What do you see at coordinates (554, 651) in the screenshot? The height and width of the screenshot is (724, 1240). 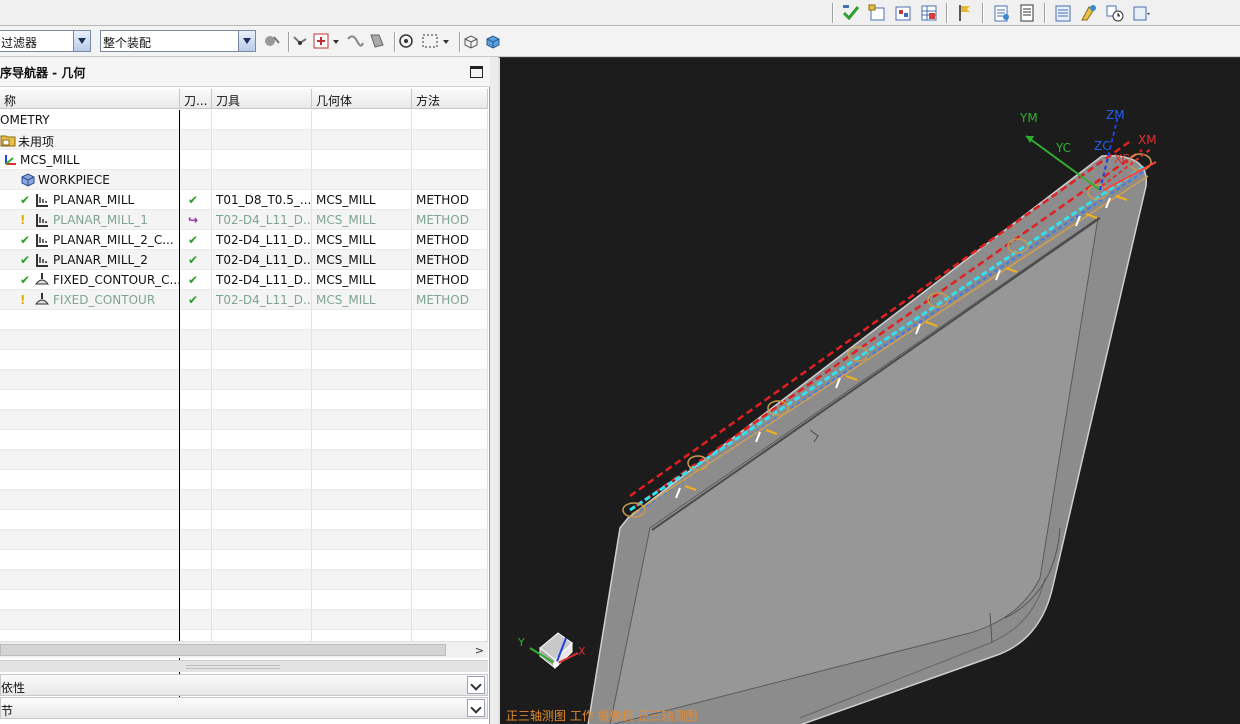 I see `view-triad-icon` at bounding box center [554, 651].